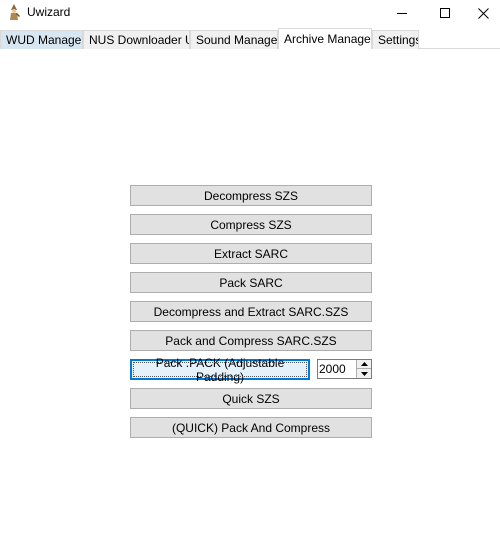  I want to click on stepper-up-button, so click(364, 364).